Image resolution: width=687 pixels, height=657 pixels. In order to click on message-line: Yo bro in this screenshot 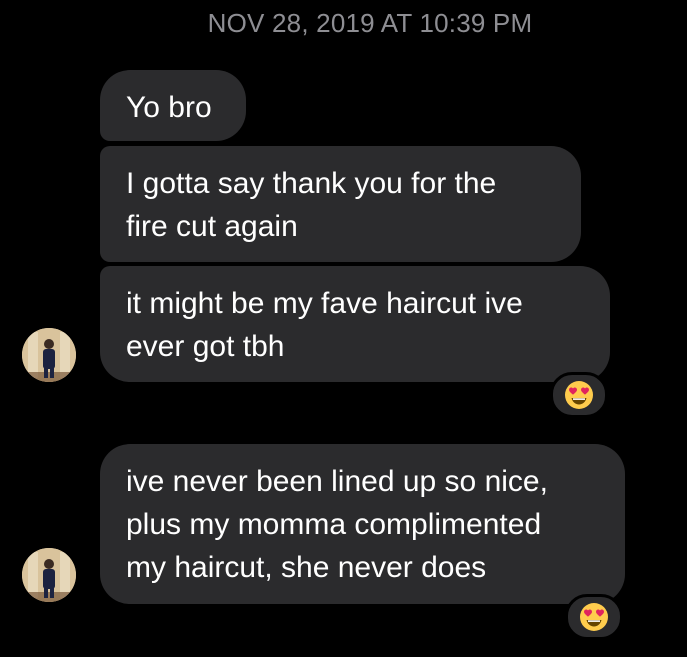, I will do `click(169, 107)`.